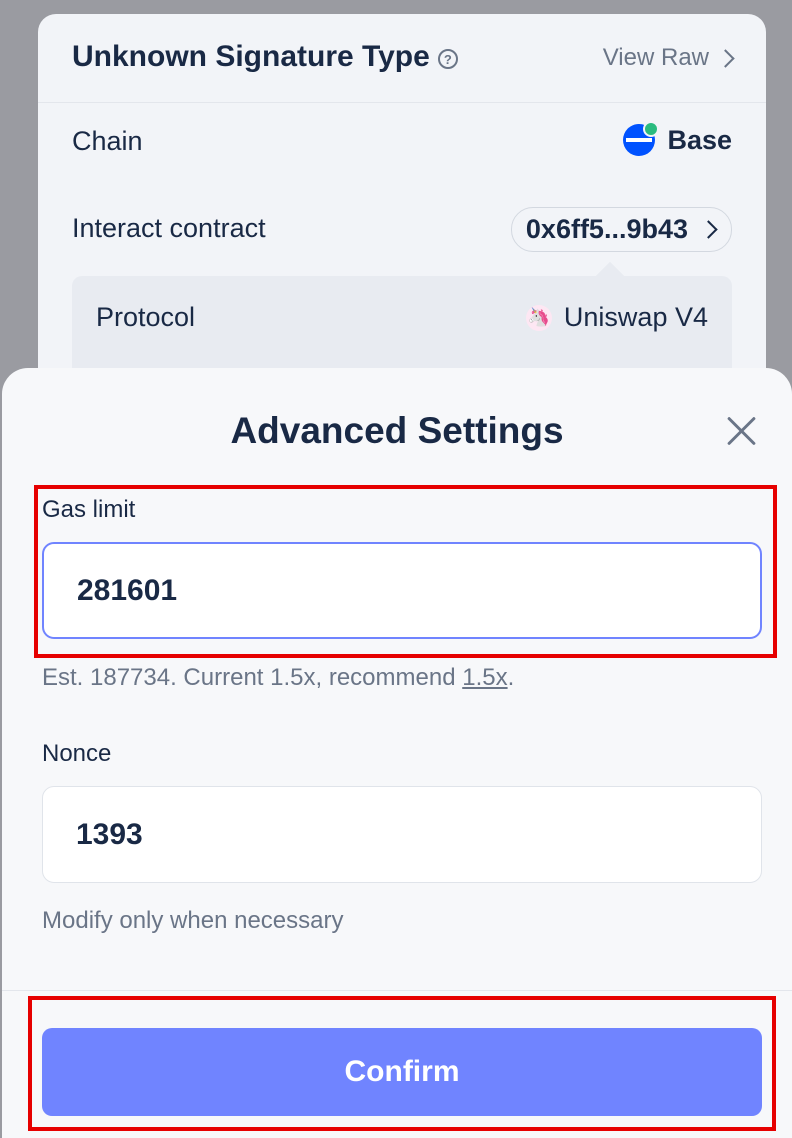 The image size is (792, 1138). What do you see at coordinates (606, 229) in the screenshot?
I see `contract-address: 0x6ff5...9b43` at bounding box center [606, 229].